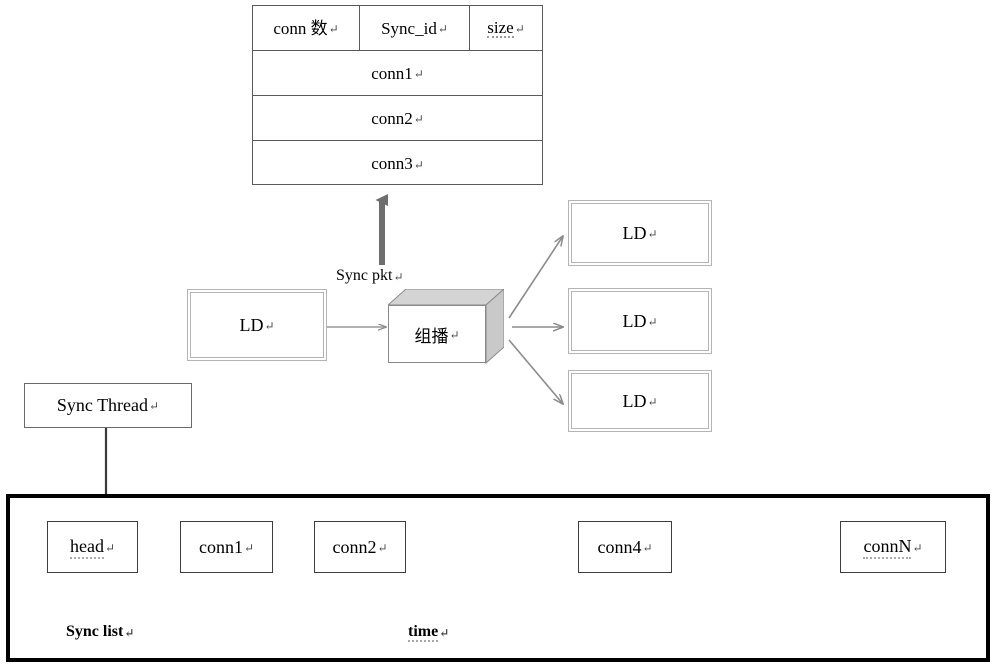  I want to click on target-ld-inner-1: LD ↵, so click(640, 233).